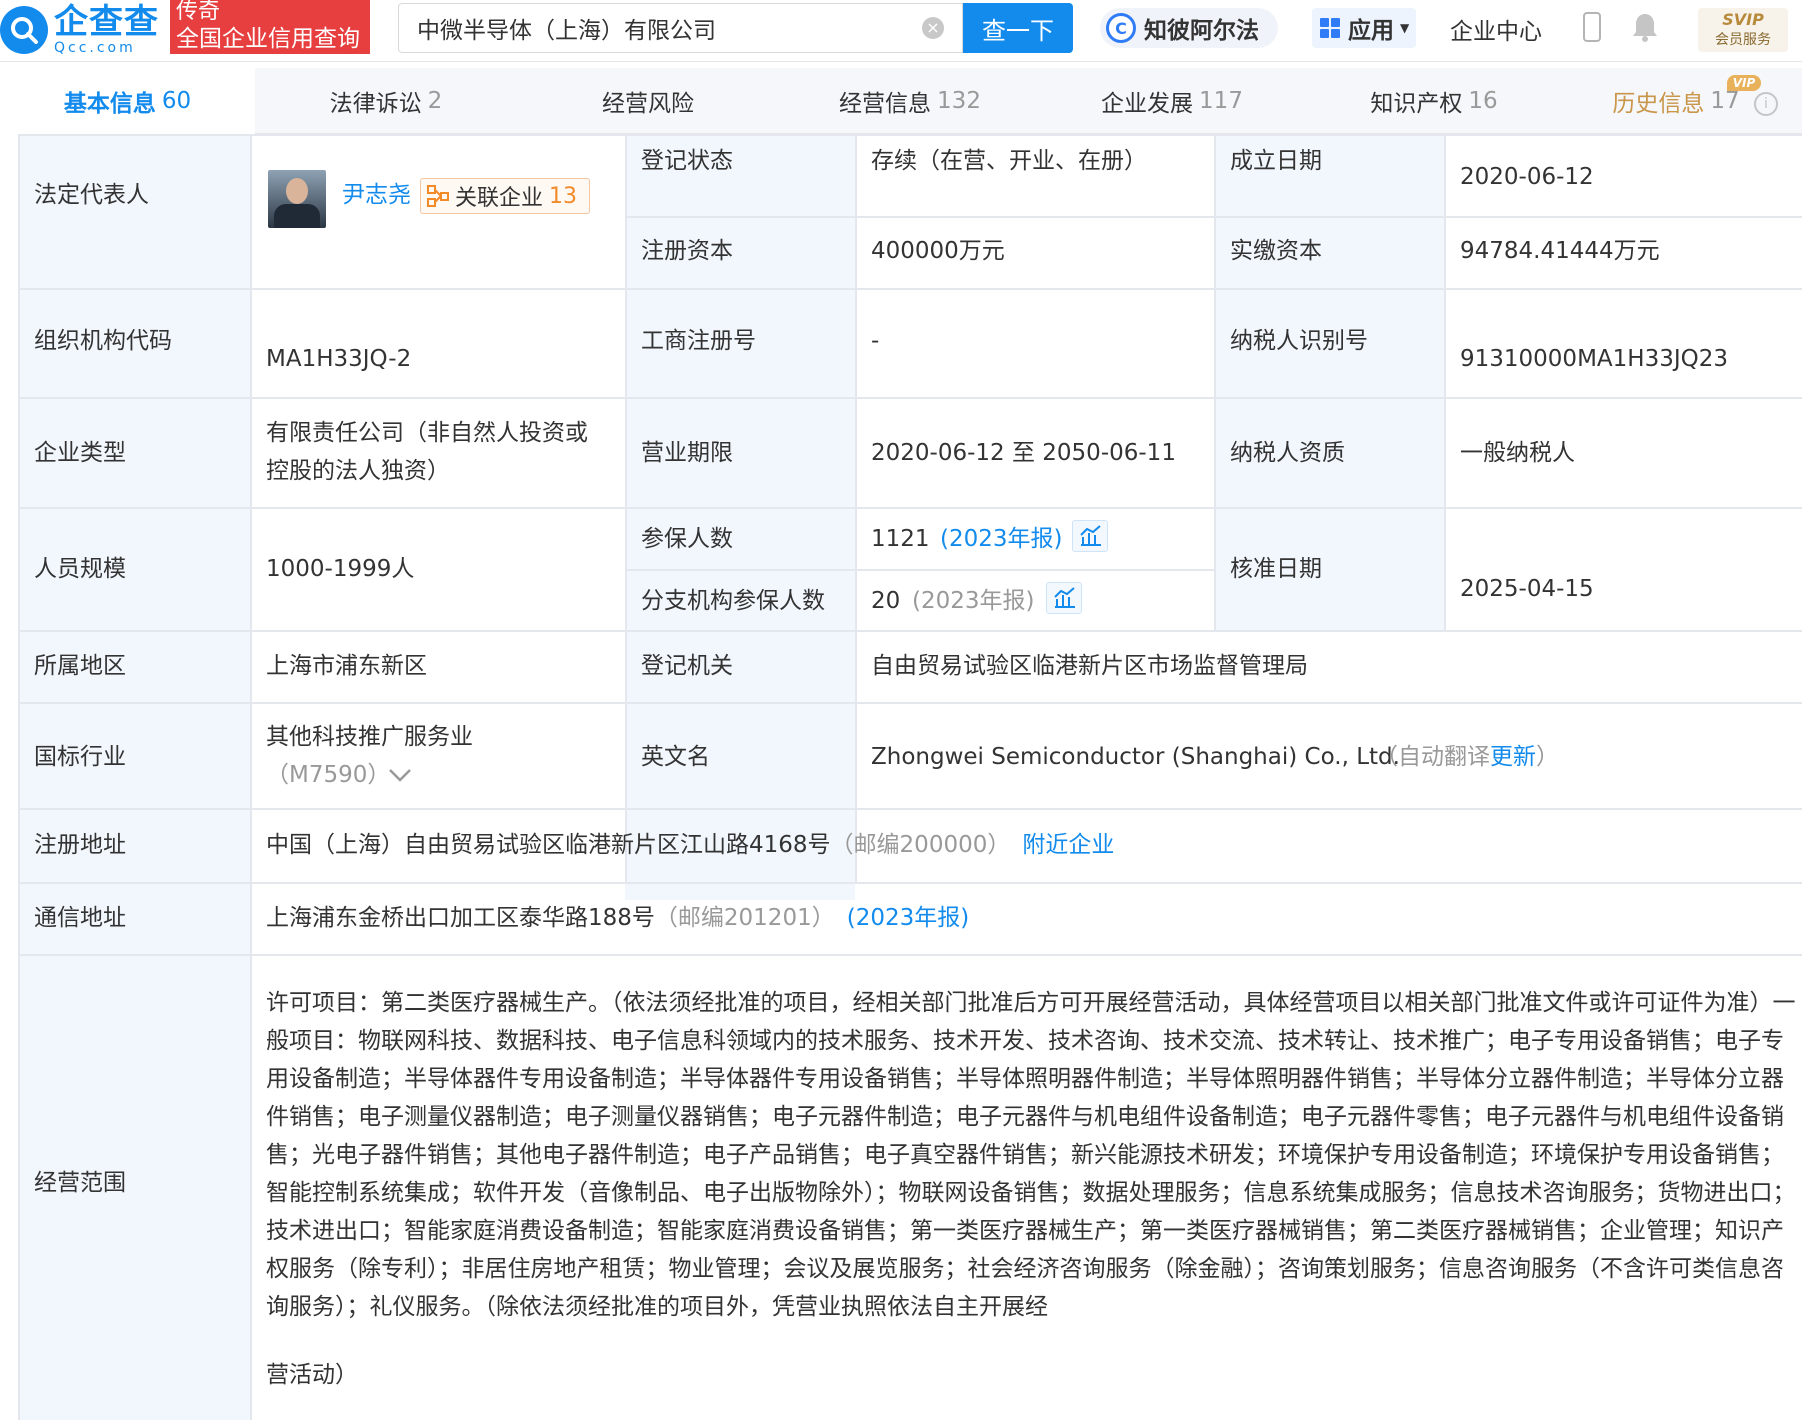  I want to click on tab-business-risk: 经营风险, so click(648, 101).